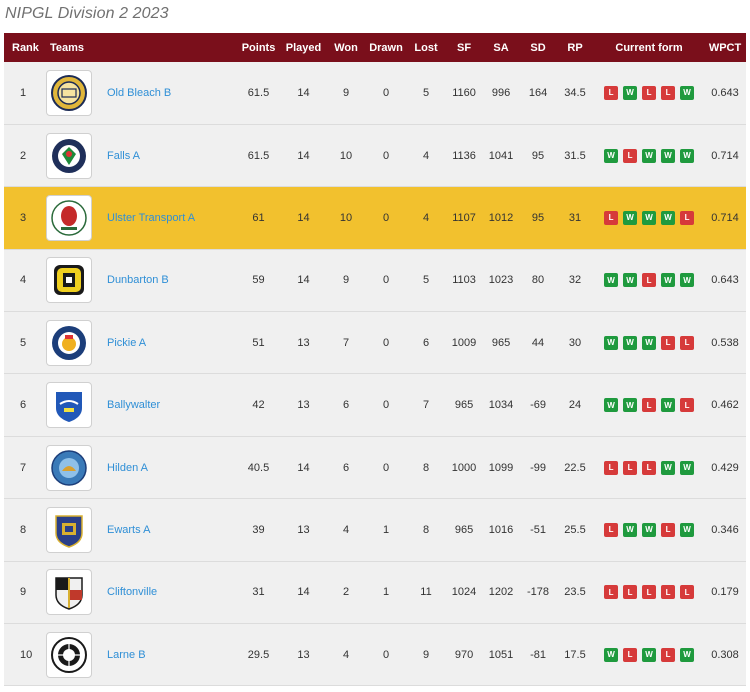 The image size is (750, 692). I want to click on dunbarton-logo, so click(69, 280).